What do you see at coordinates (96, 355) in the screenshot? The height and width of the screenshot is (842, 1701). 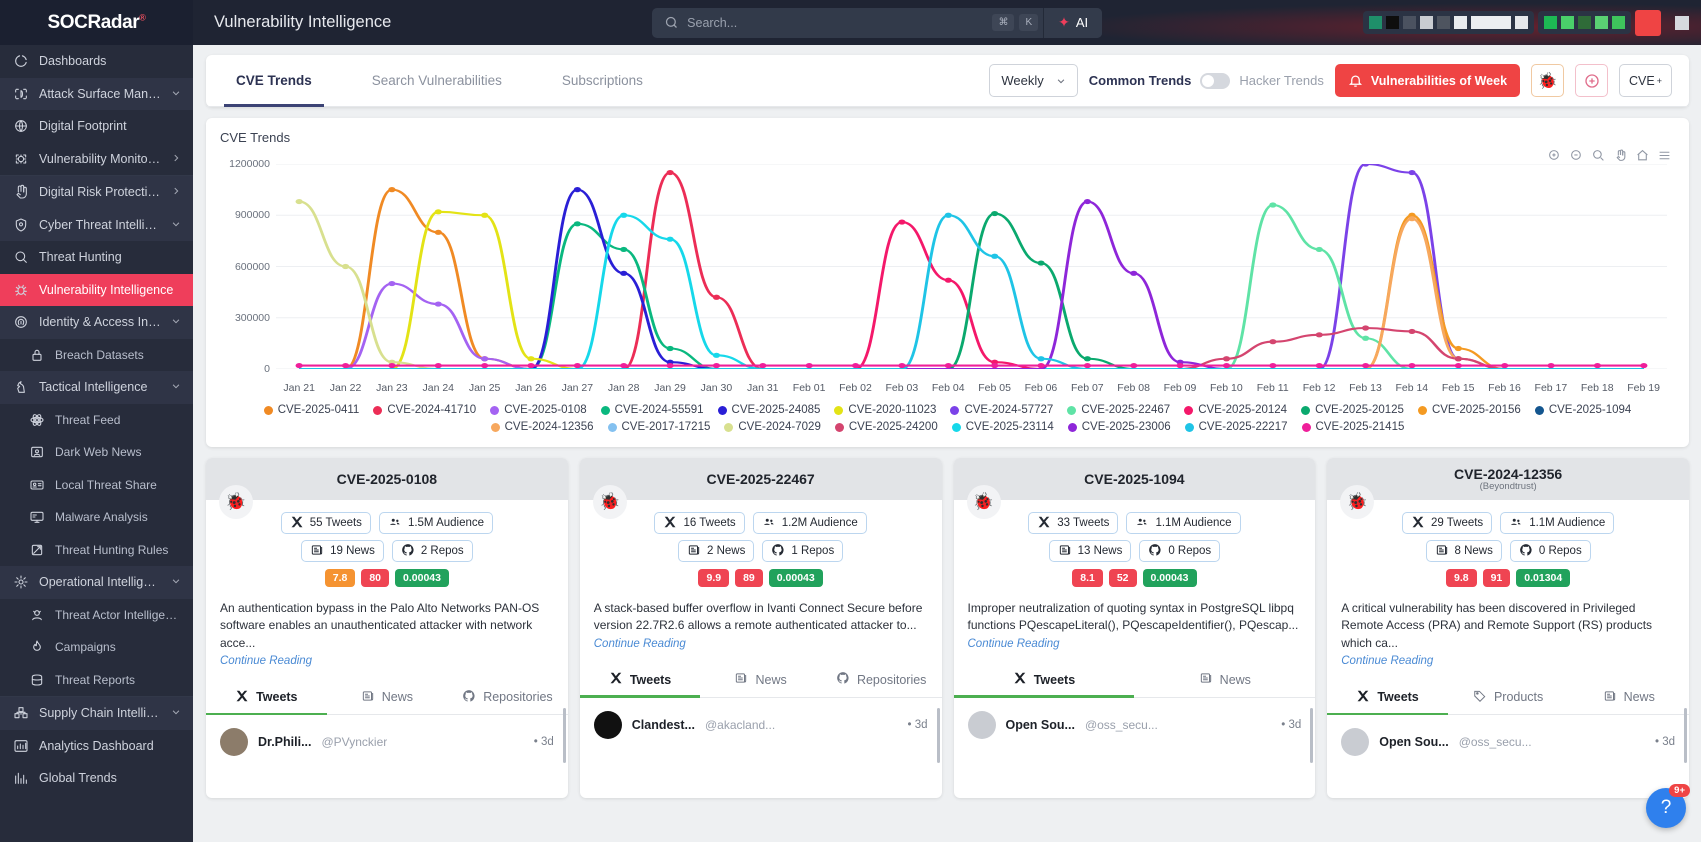 I see `sidebar-item-breach-datasets: Breach Datasets` at bounding box center [96, 355].